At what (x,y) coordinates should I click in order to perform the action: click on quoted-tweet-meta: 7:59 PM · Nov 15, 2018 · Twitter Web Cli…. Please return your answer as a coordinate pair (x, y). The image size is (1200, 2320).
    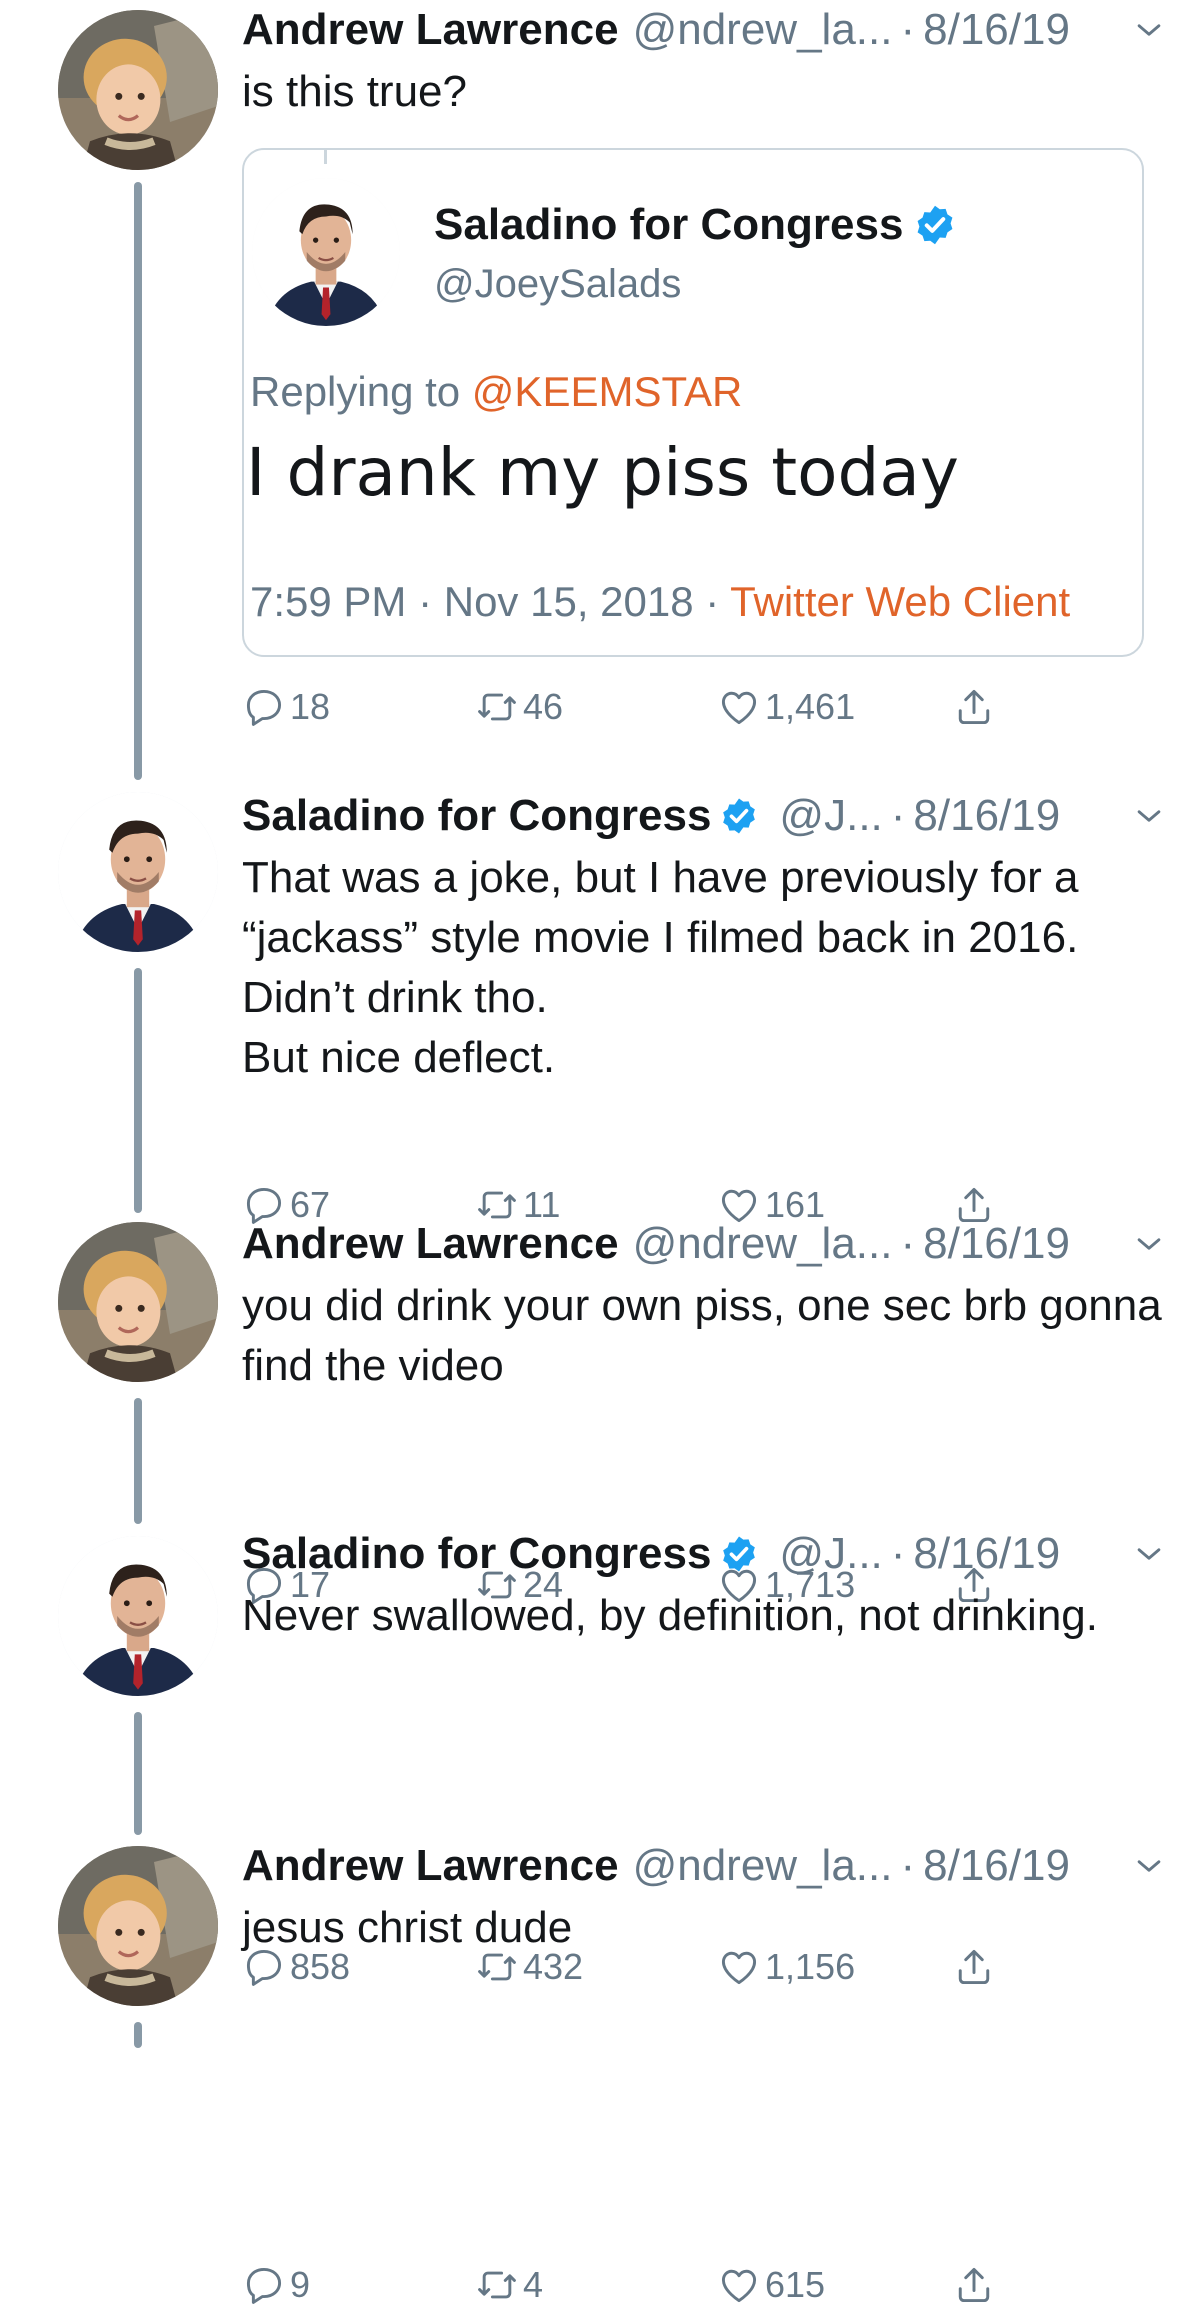
    Looking at the image, I should click on (660, 602).